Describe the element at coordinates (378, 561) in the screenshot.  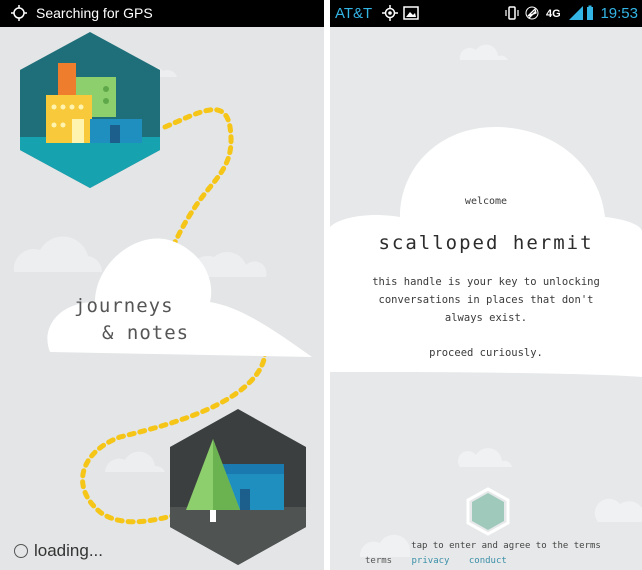
I see `terms-link: terms` at that location.